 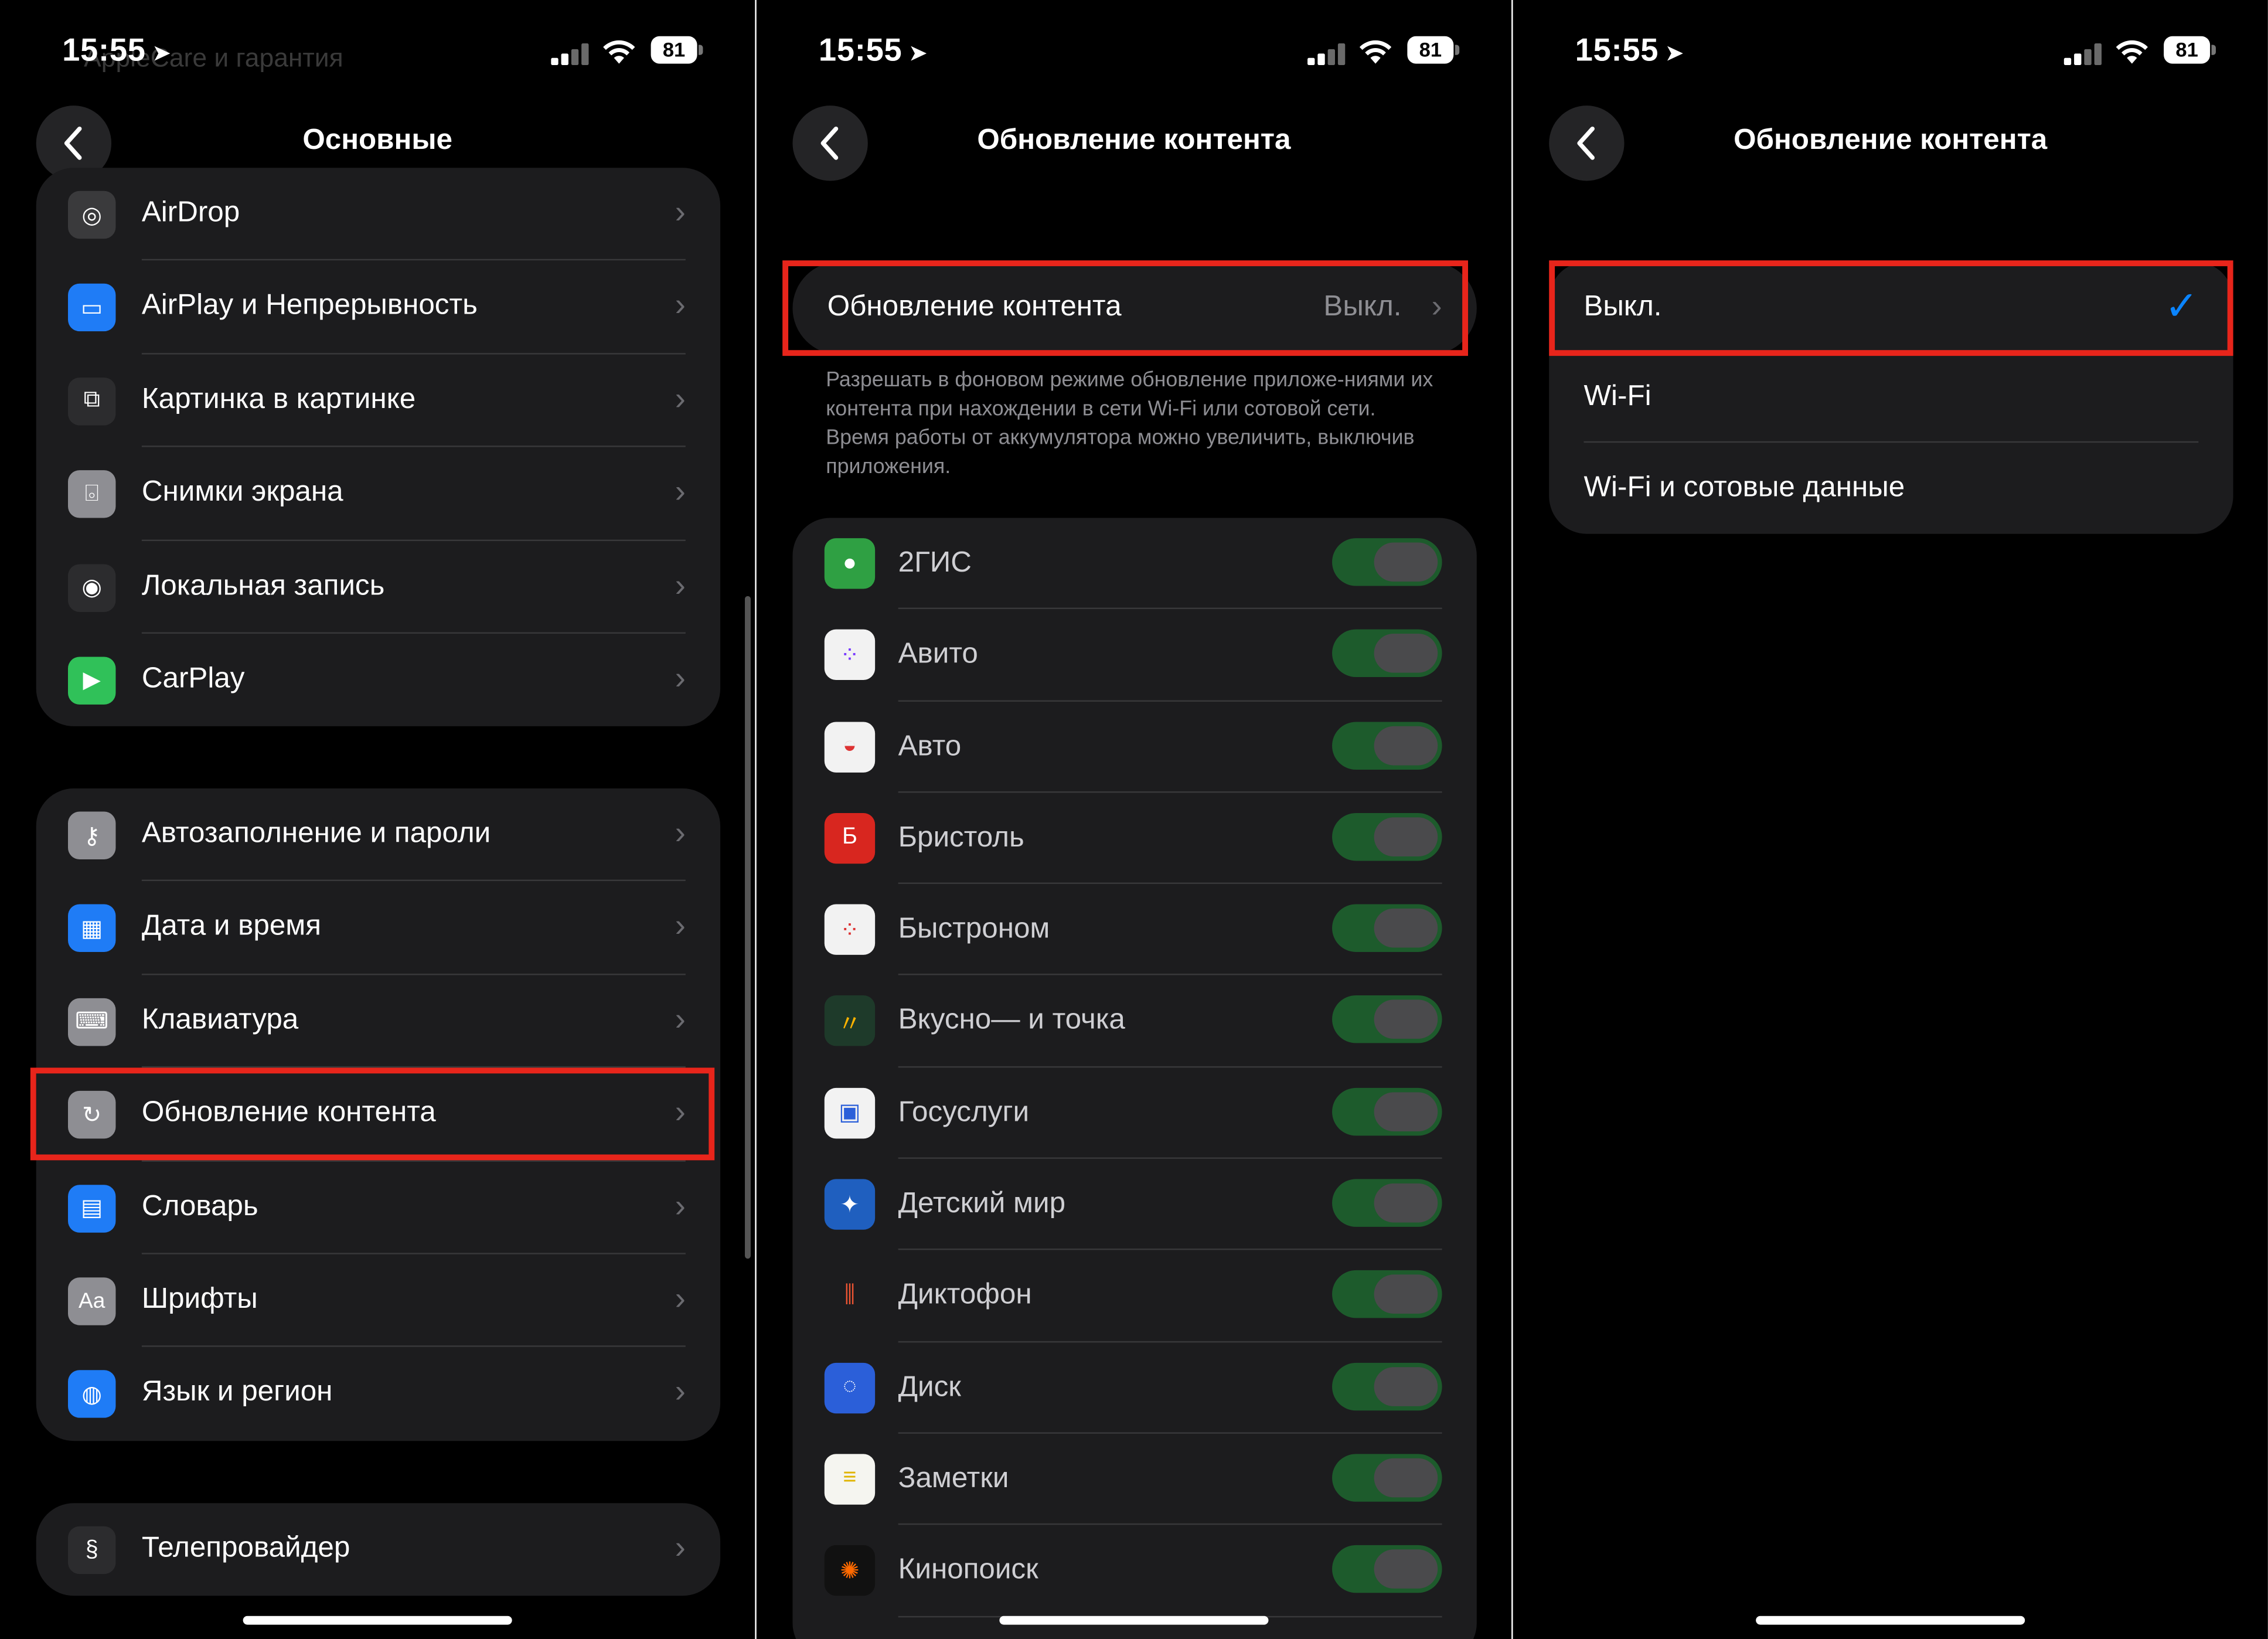 I want to click on settings-row: ⧉ Картинка в картинке ›, so click(x=378, y=401).